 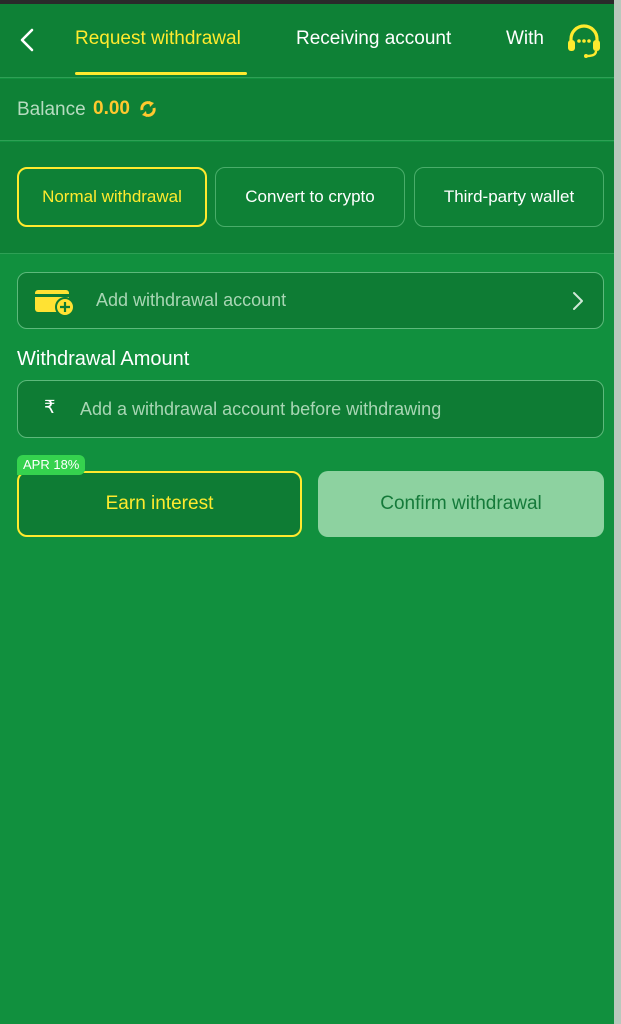 What do you see at coordinates (310, 300) in the screenshot?
I see `add-withdrawal-account-button: Add withdrawal account` at bounding box center [310, 300].